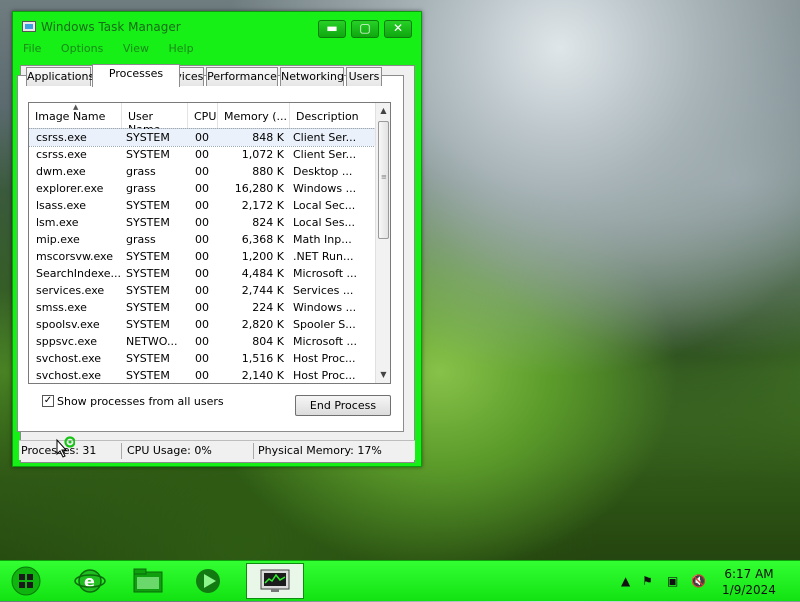  Describe the element at coordinates (58, 239) in the screenshot. I see `process-image-name: mip.exe` at that location.